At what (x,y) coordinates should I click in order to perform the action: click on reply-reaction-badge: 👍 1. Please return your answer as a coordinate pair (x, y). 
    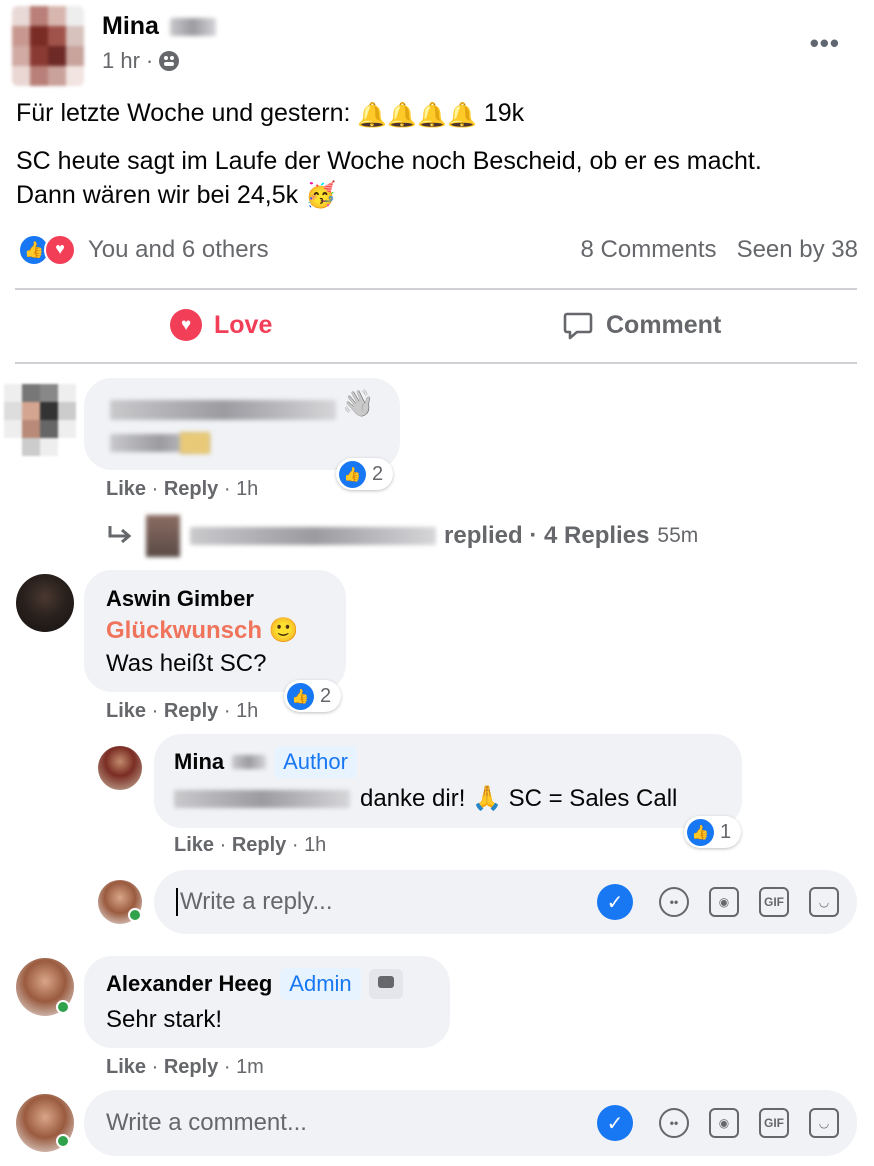
    Looking at the image, I should click on (713, 832).